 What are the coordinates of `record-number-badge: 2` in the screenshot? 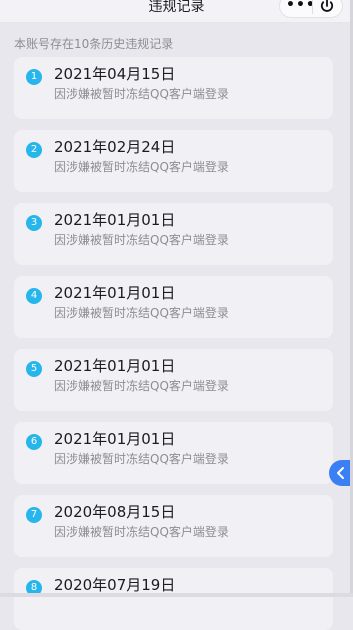 It's located at (34, 150).